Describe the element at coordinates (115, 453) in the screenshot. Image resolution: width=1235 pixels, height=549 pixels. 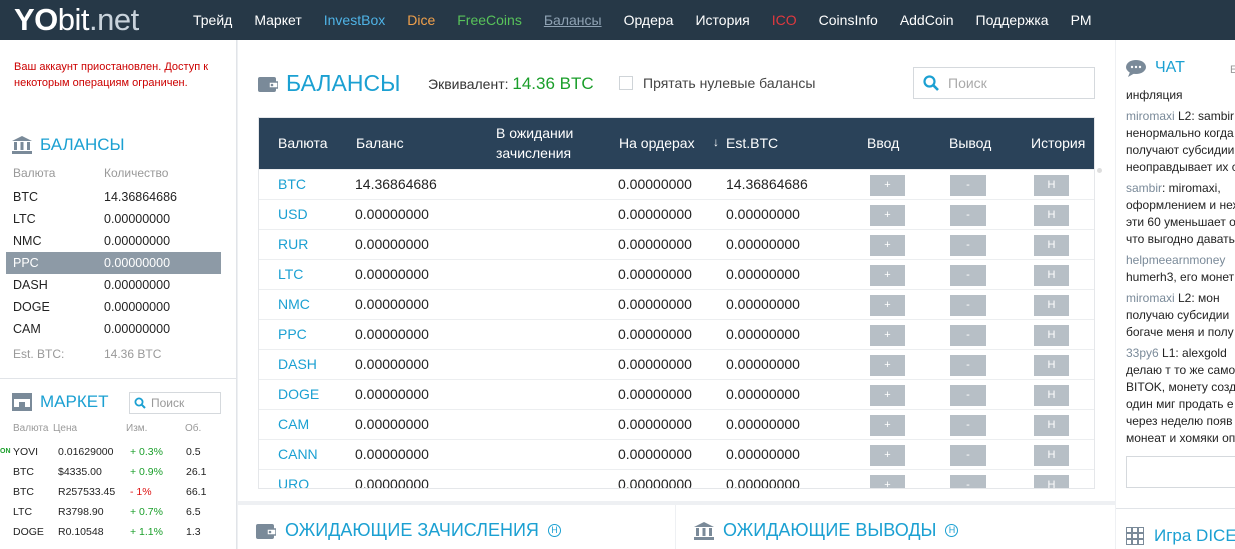
I see `market-row: ON YOVI 0.01629000 + 0.3% 0.5` at that location.